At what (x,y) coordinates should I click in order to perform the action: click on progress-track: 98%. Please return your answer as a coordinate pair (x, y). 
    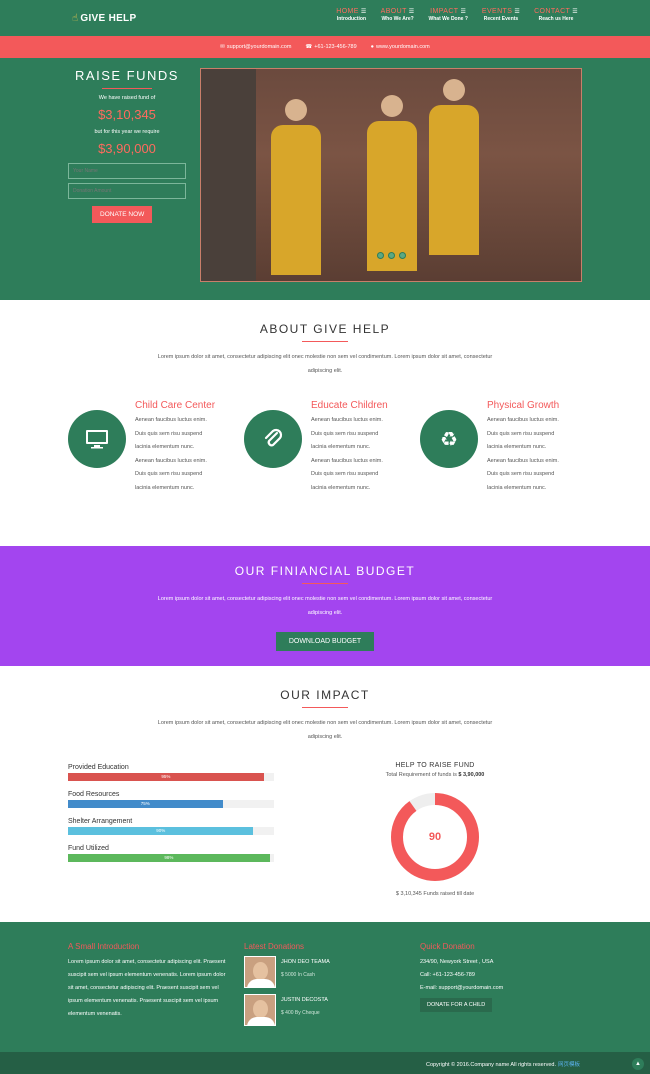
    Looking at the image, I should click on (171, 858).